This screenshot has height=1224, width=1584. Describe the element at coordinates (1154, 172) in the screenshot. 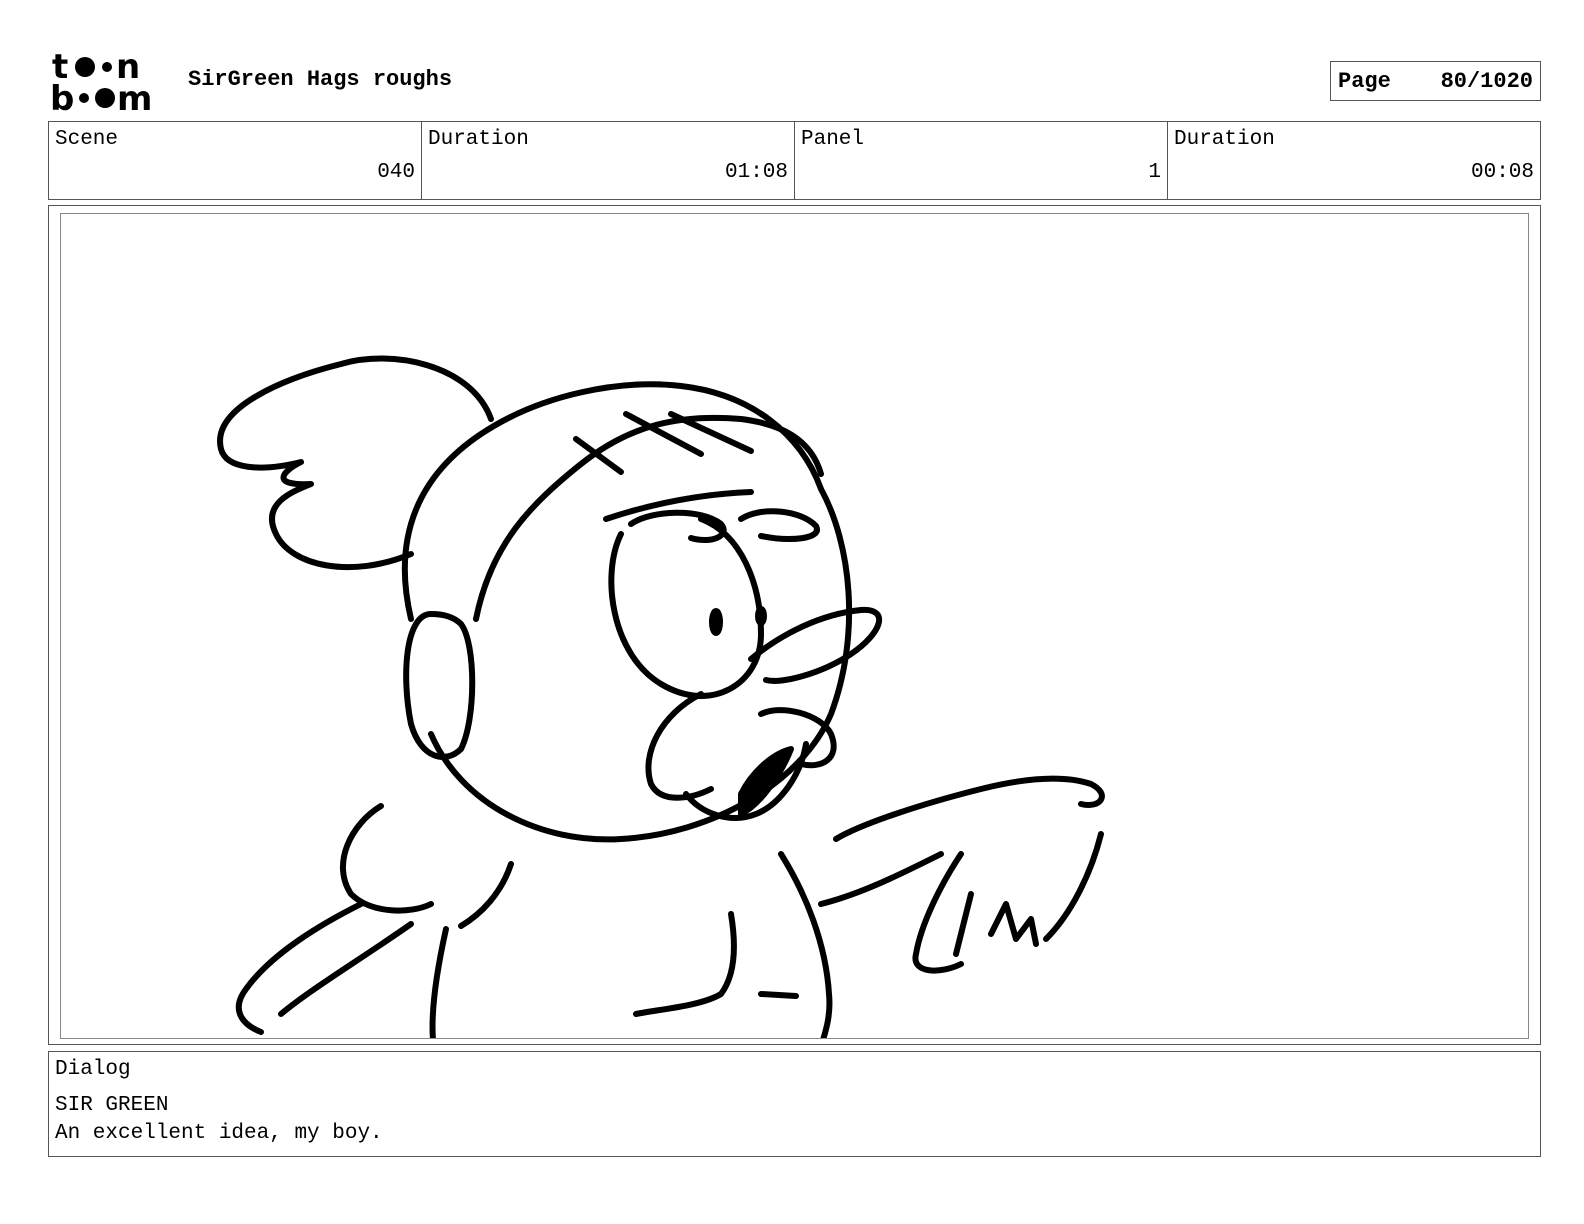

I see `panel-value: 1` at that location.